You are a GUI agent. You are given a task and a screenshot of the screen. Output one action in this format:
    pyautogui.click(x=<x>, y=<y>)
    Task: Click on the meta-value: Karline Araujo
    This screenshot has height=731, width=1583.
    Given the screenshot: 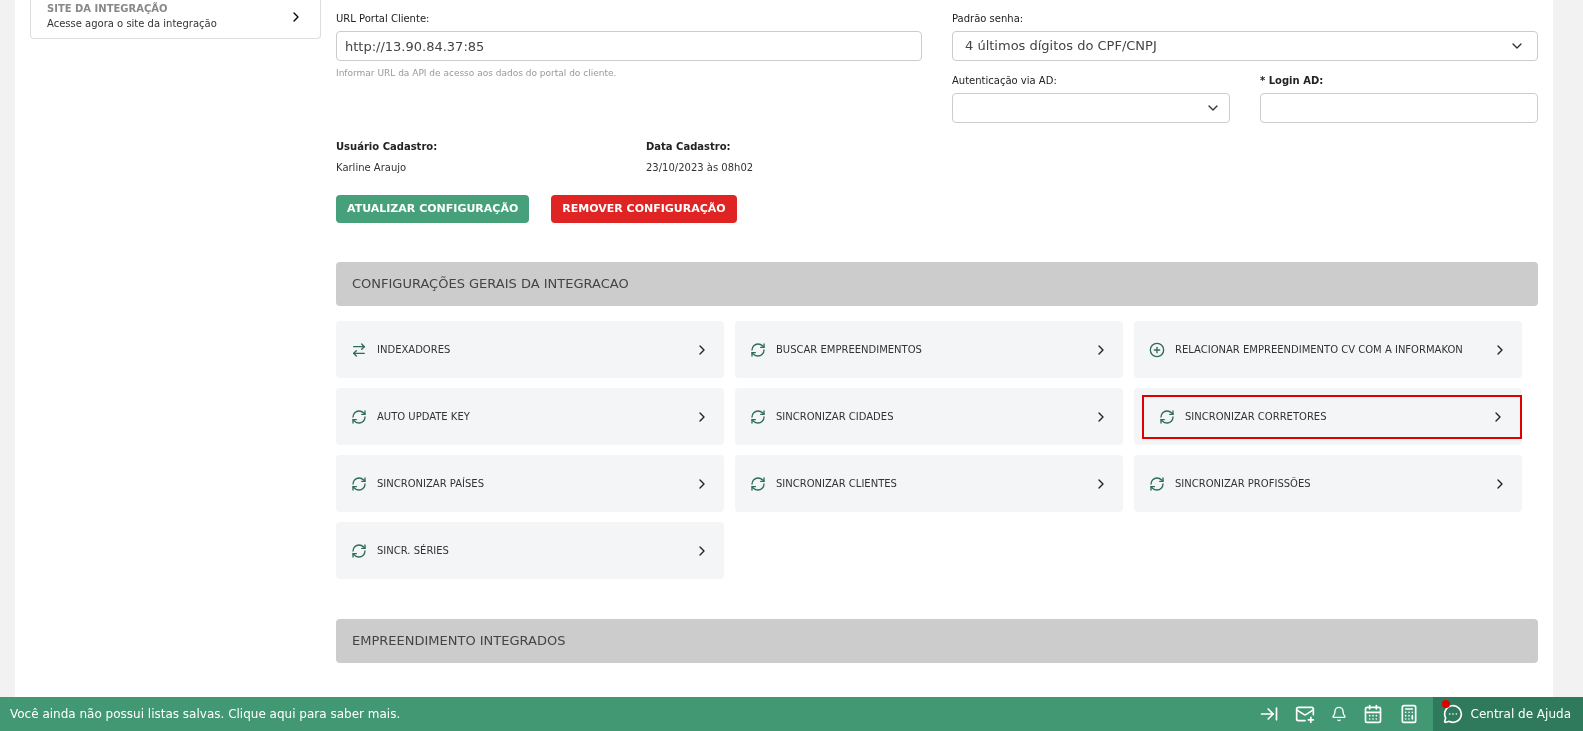 What is the action you would take?
    pyautogui.click(x=372, y=168)
    